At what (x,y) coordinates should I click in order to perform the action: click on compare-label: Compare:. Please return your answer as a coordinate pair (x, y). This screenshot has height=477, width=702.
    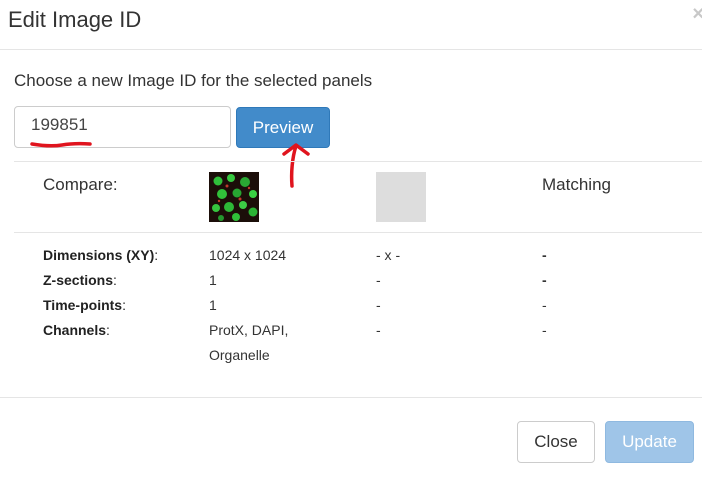
    Looking at the image, I should click on (80, 184).